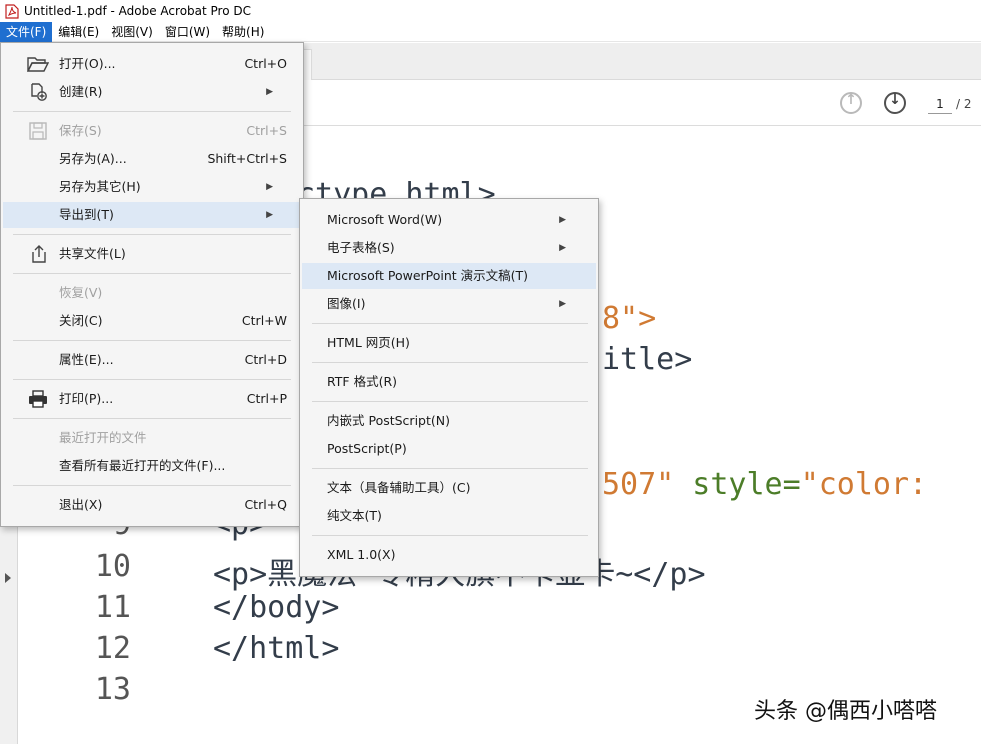 This screenshot has height=744, width=981. I want to click on menu-item-label: RTF 格式(R), so click(362, 381).